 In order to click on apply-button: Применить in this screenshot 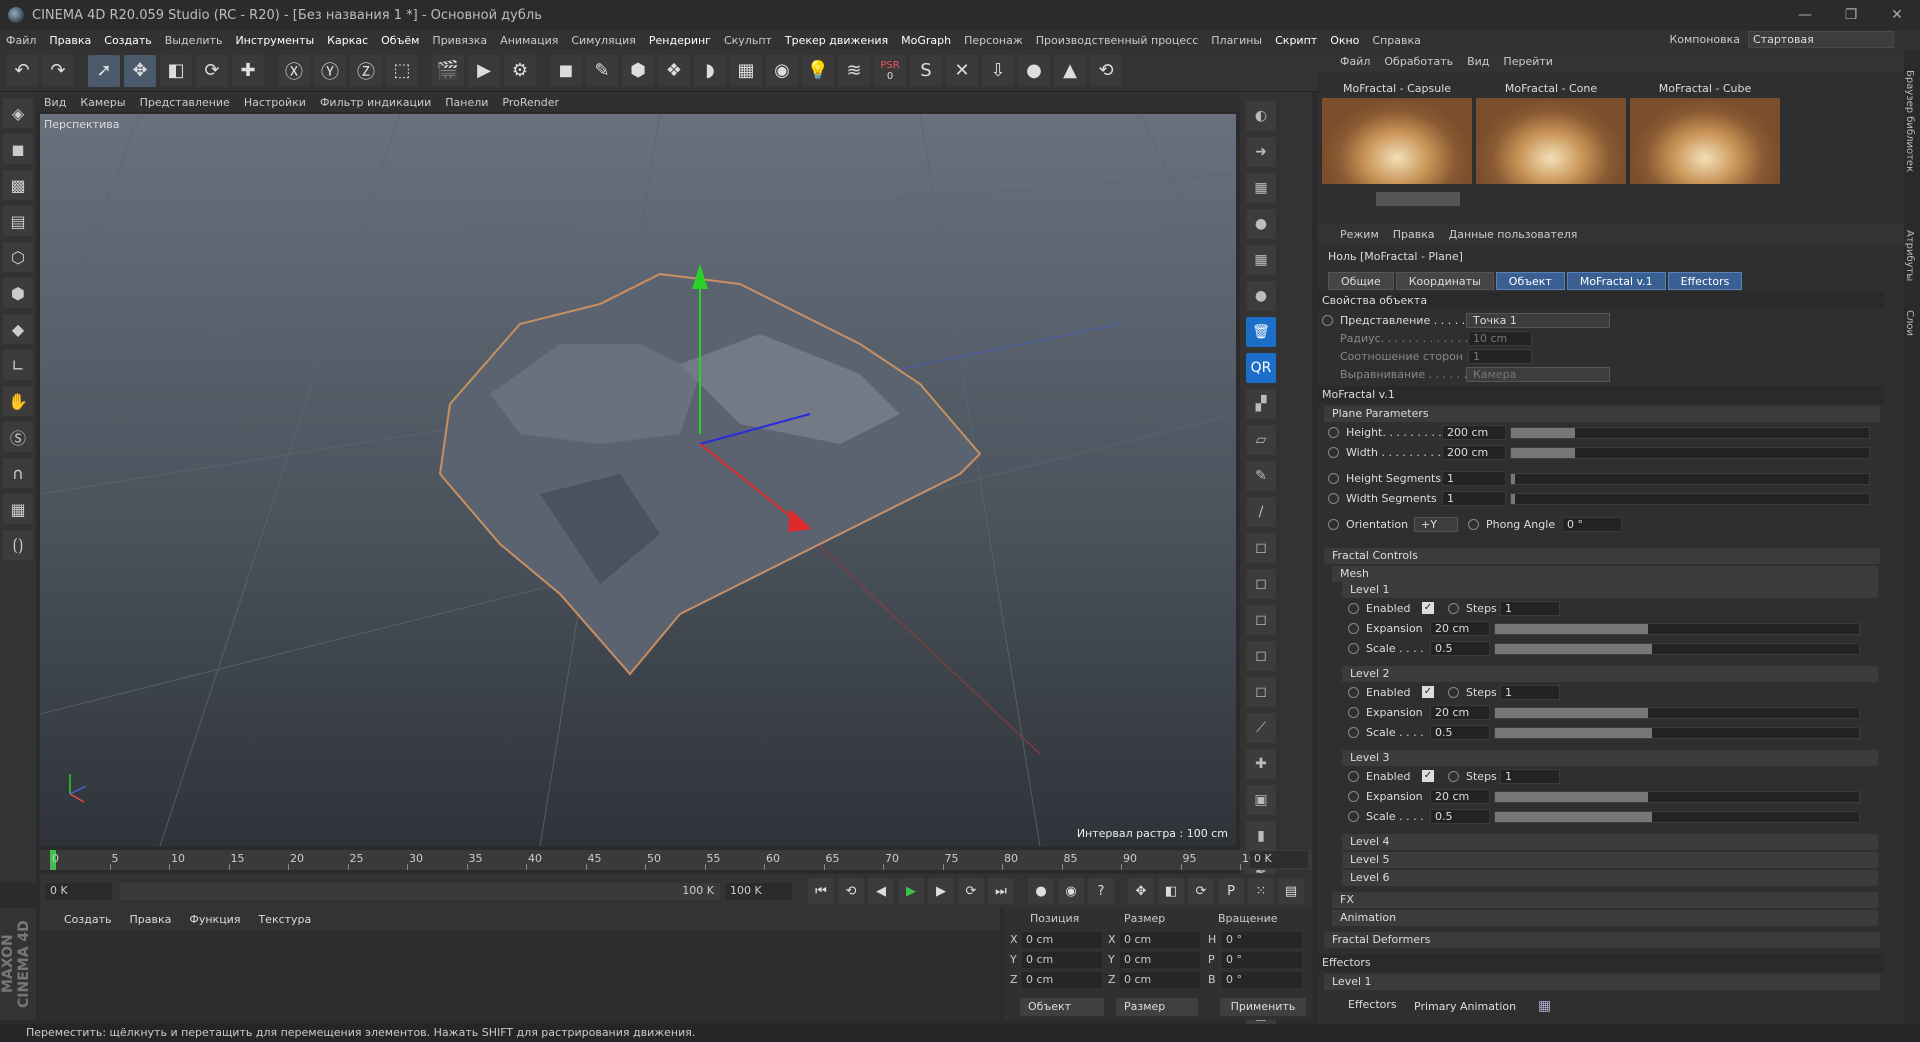, I will do `click(1263, 1007)`.